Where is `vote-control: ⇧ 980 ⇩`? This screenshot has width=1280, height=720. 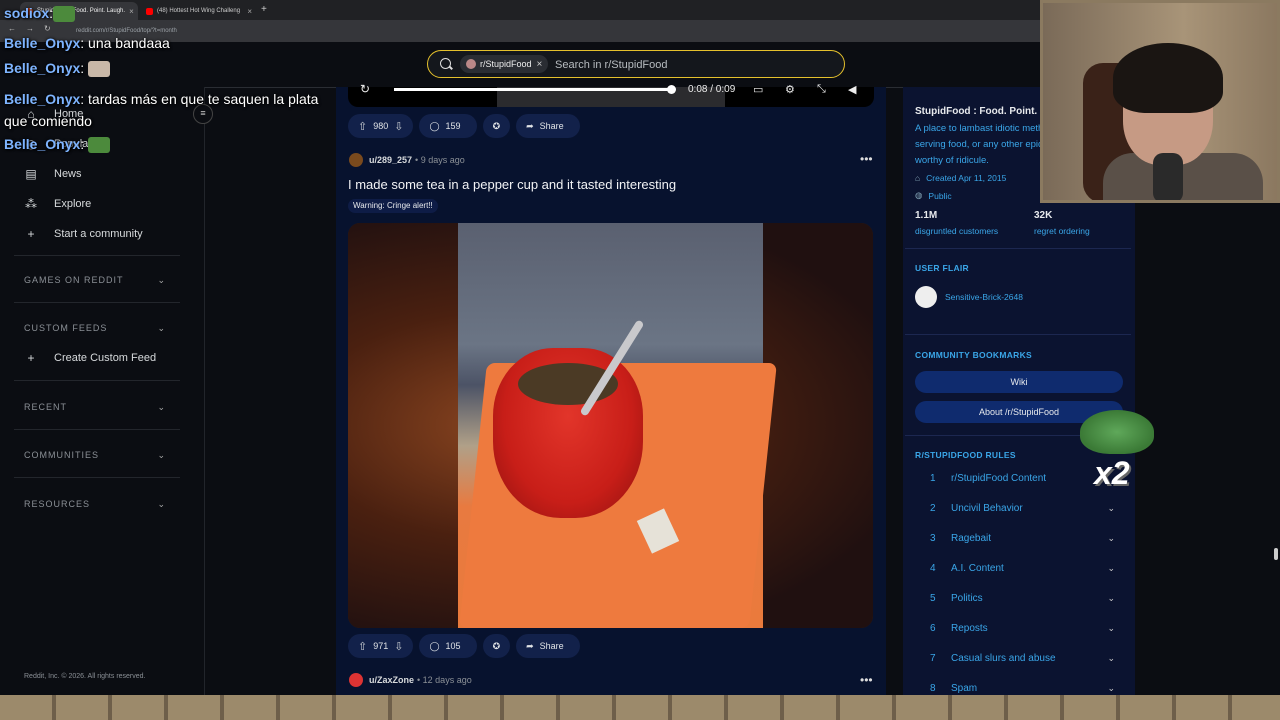 vote-control: ⇧ 980 ⇩ is located at coordinates (381, 126).